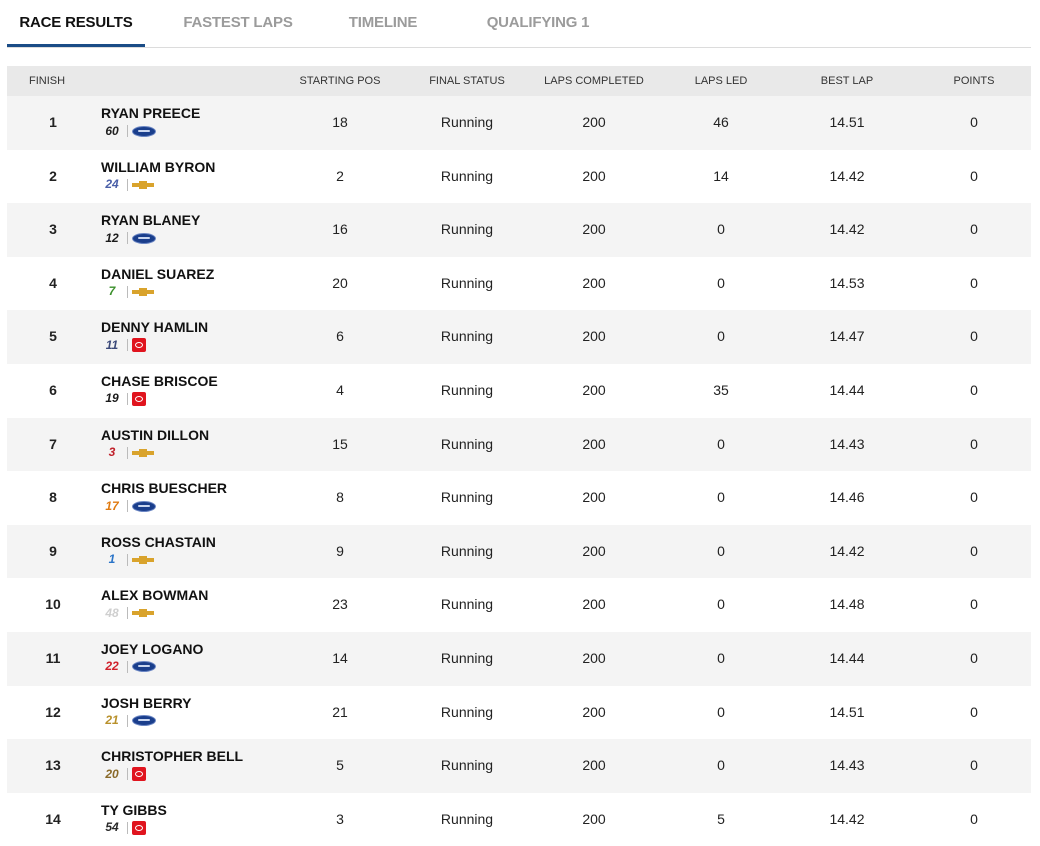 The width and height of the screenshot is (1040, 846). I want to click on driver-cell: JOEY LOGANO 22, so click(152, 657).